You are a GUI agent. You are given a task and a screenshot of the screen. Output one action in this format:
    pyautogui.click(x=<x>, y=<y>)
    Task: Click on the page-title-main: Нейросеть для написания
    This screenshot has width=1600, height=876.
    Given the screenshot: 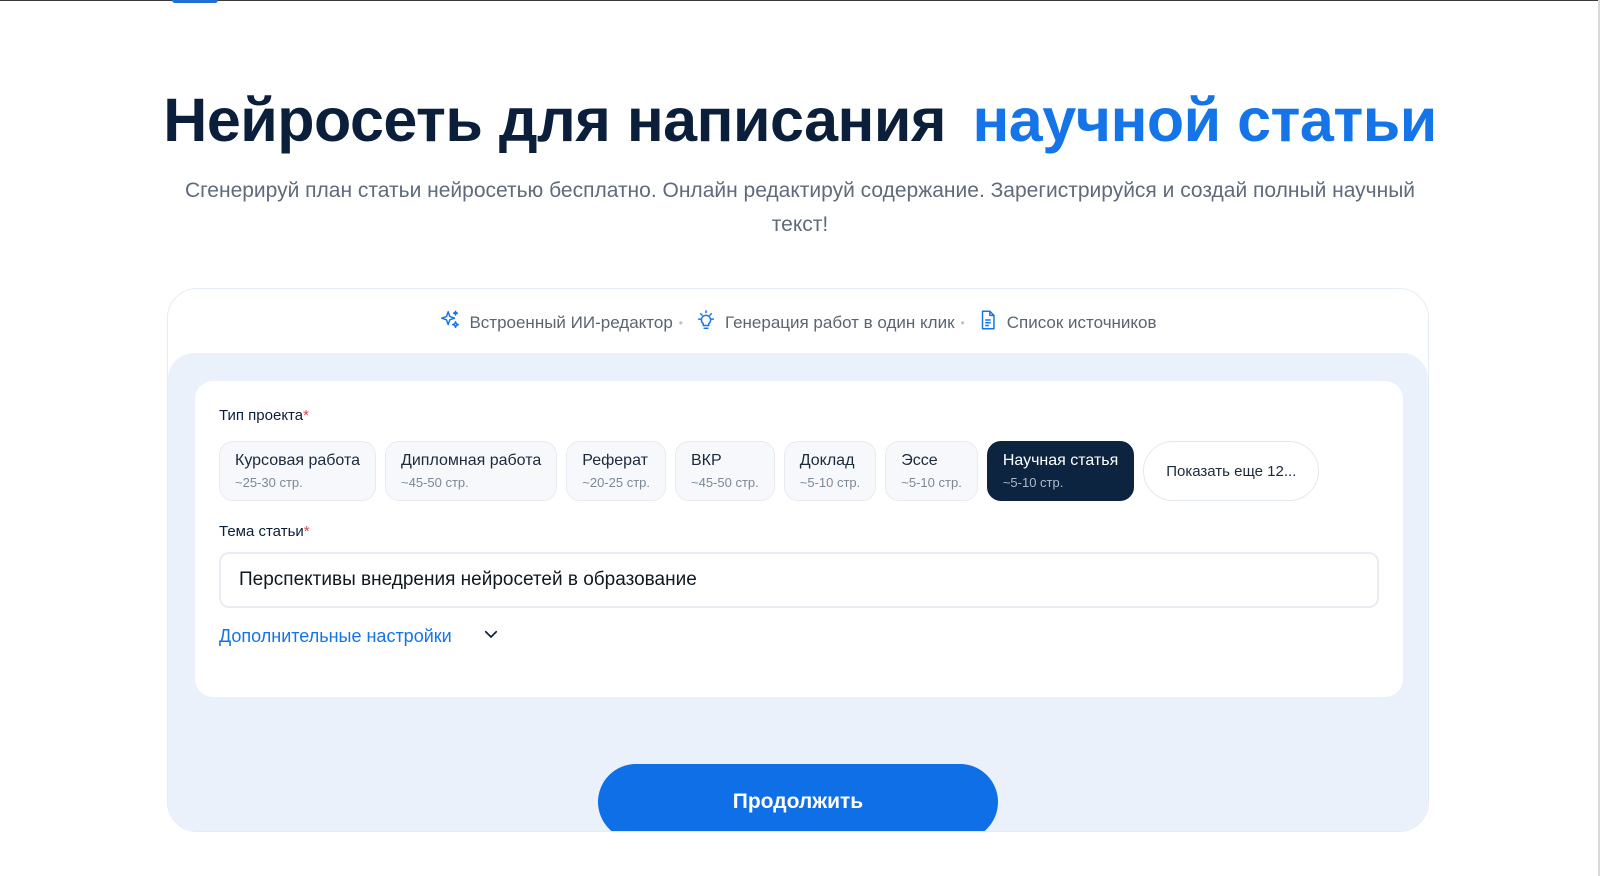 What is the action you would take?
    pyautogui.click(x=554, y=120)
    